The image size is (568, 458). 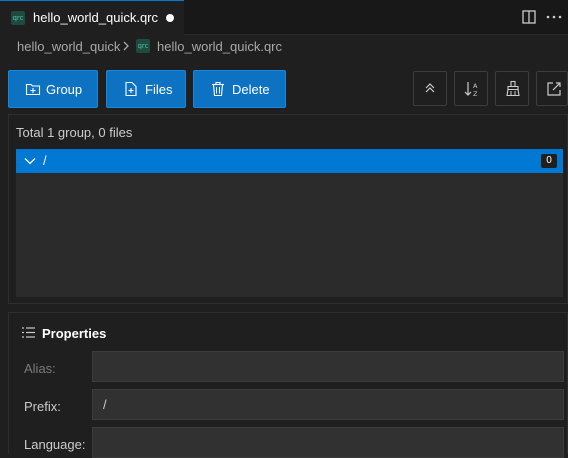 I want to click on external-link-icon, so click(x=554, y=89).